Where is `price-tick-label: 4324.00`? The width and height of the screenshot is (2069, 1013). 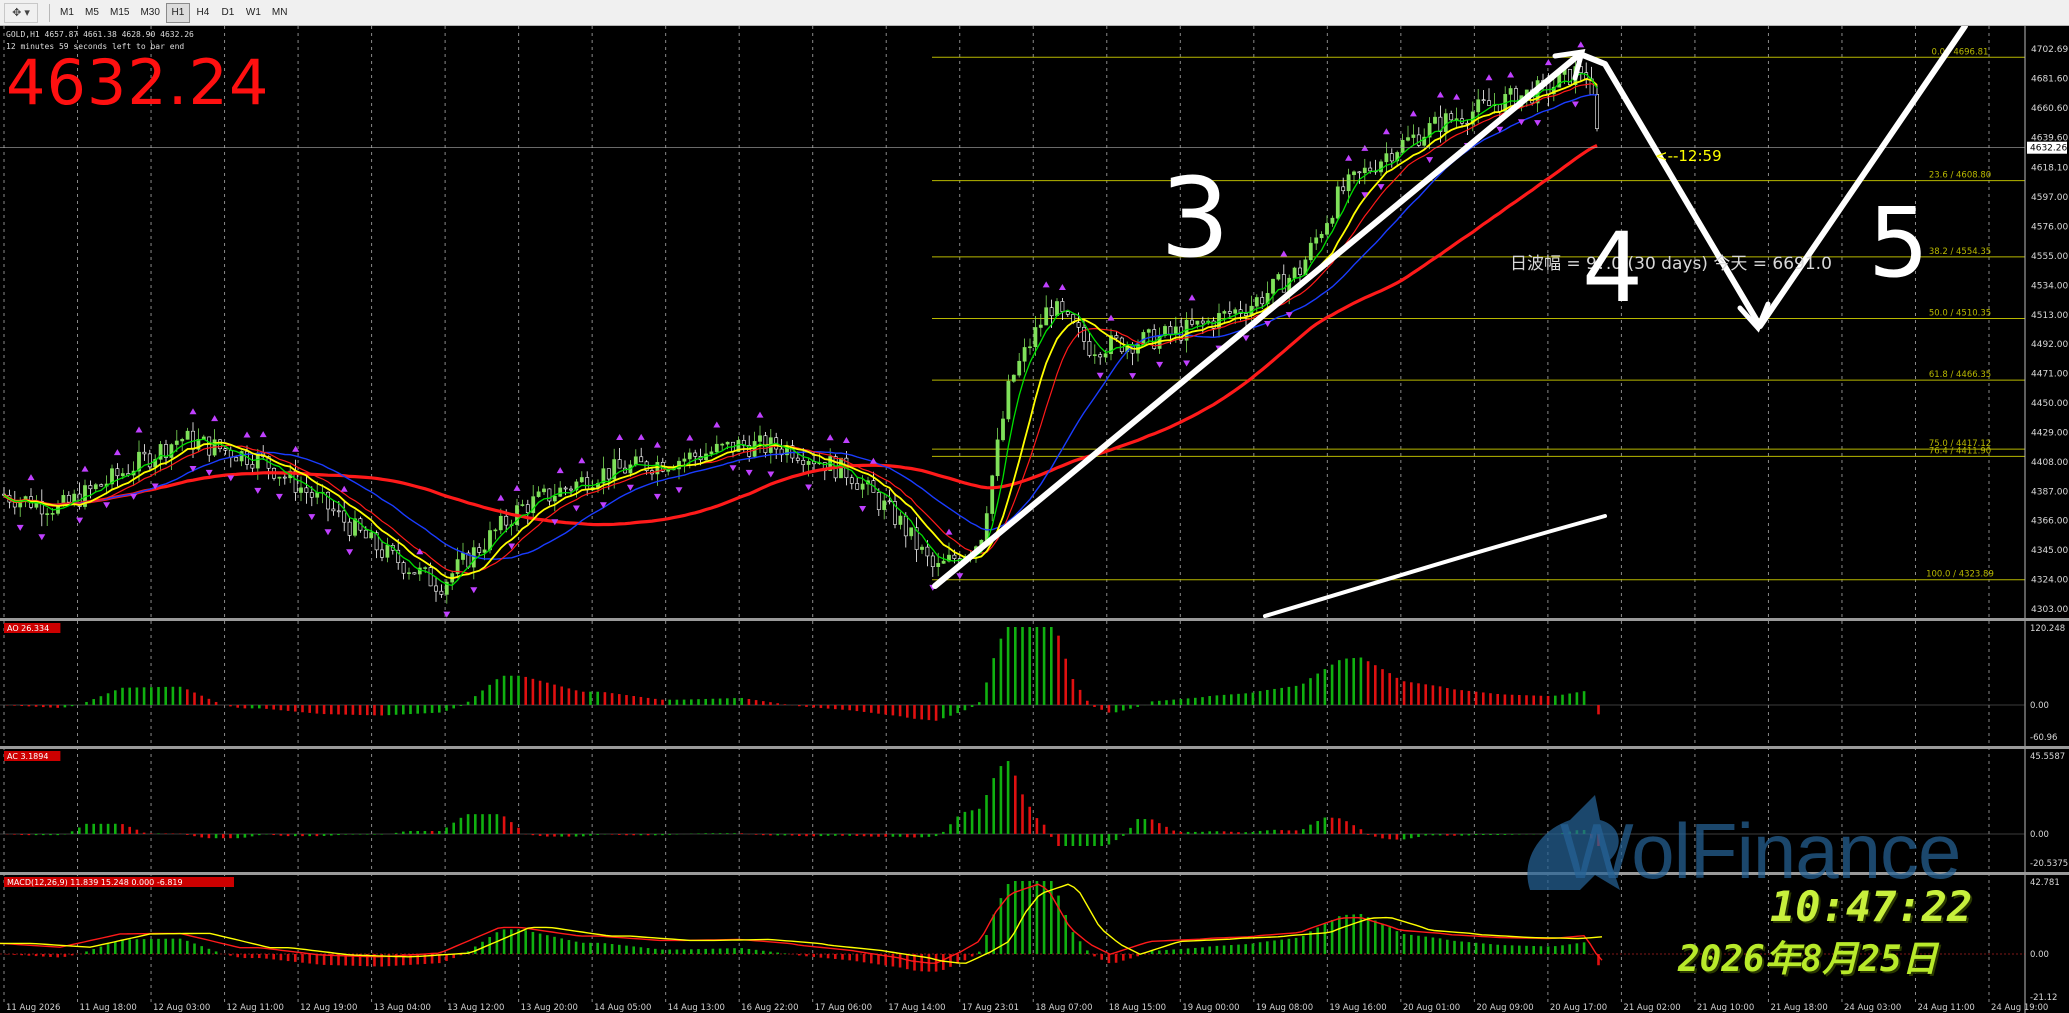
price-tick-label: 4324.00 is located at coordinates (2049, 581).